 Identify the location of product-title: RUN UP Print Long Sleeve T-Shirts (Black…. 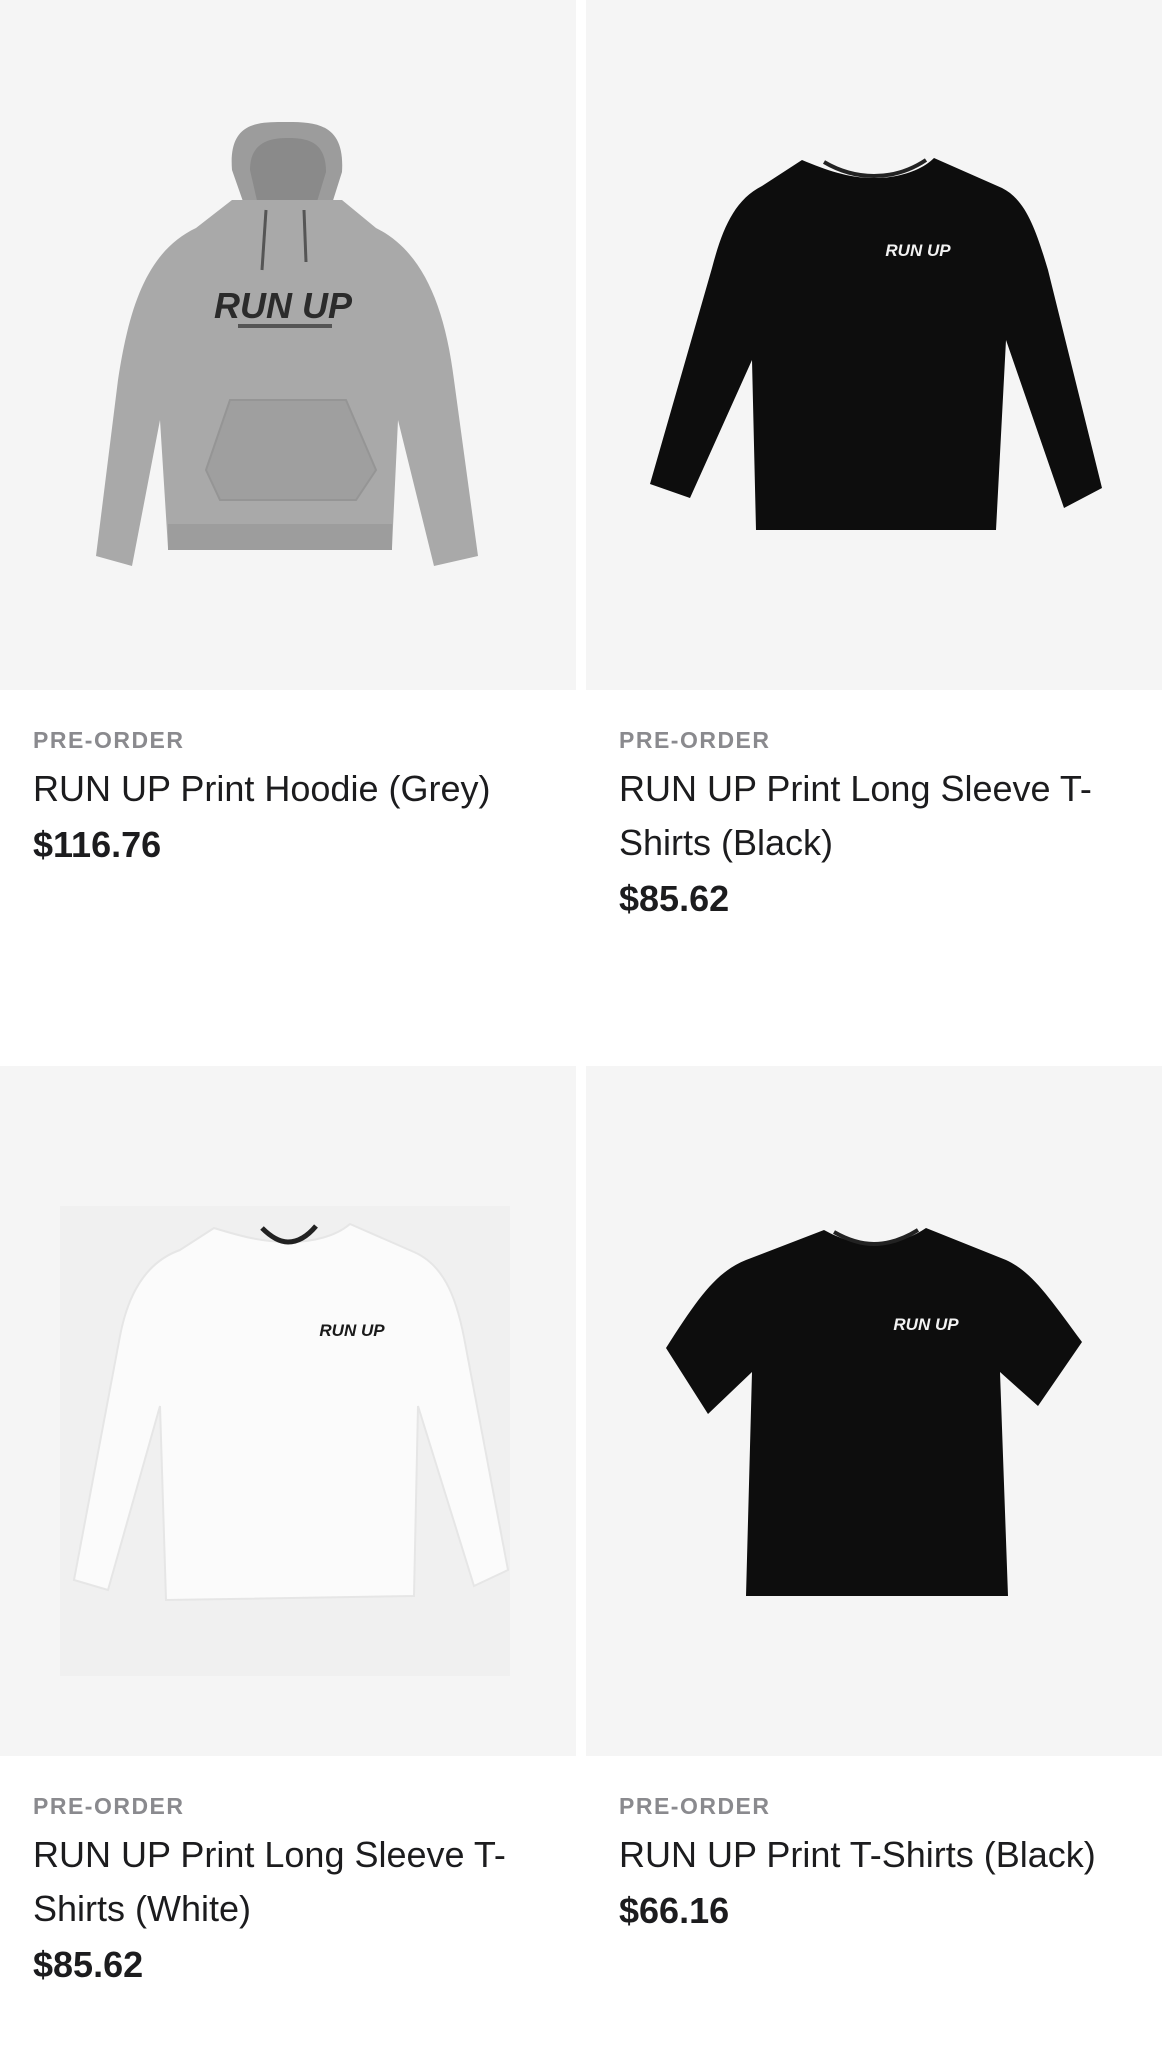
(879, 816).